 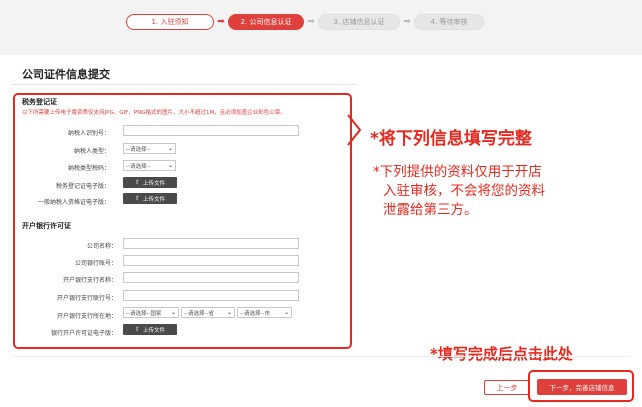 I want to click on page-title: 公司证件信息提交, so click(x=66, y=74).